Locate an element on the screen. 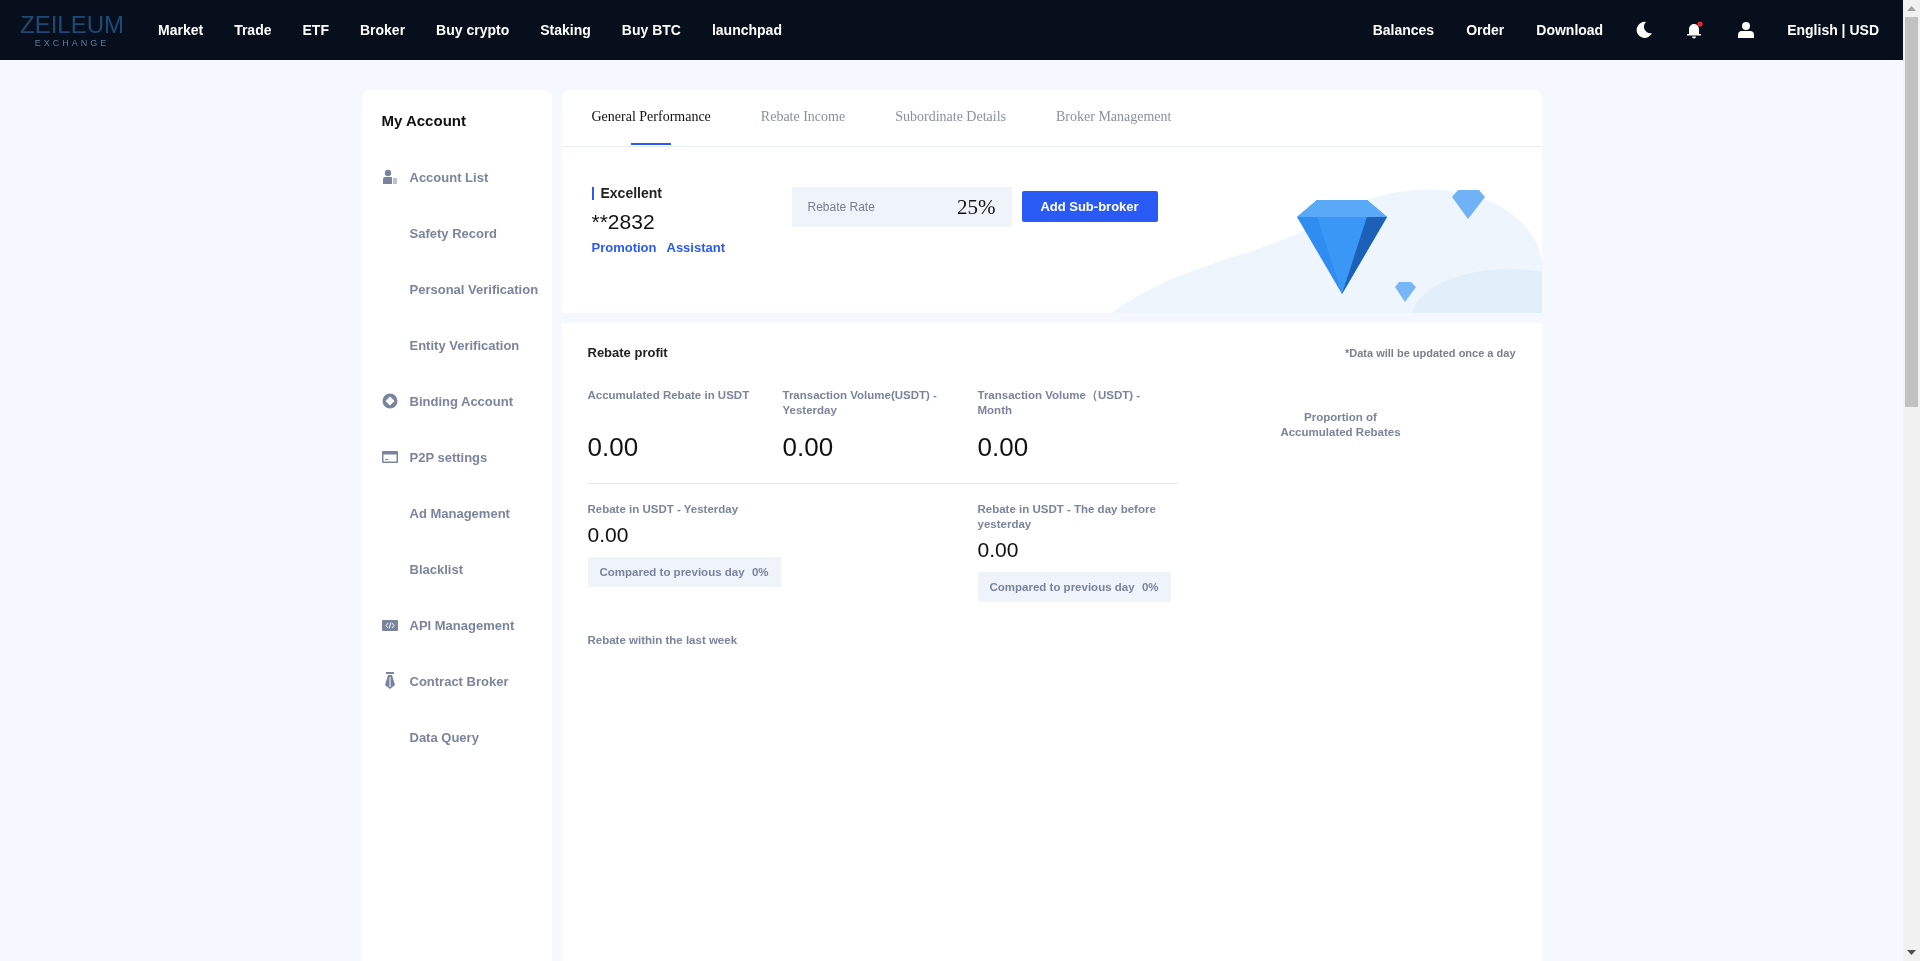 The width and height of the screenshot is (1920, 961). update-note: *Data will be updated once a day is located at coordinates (1430, 352).